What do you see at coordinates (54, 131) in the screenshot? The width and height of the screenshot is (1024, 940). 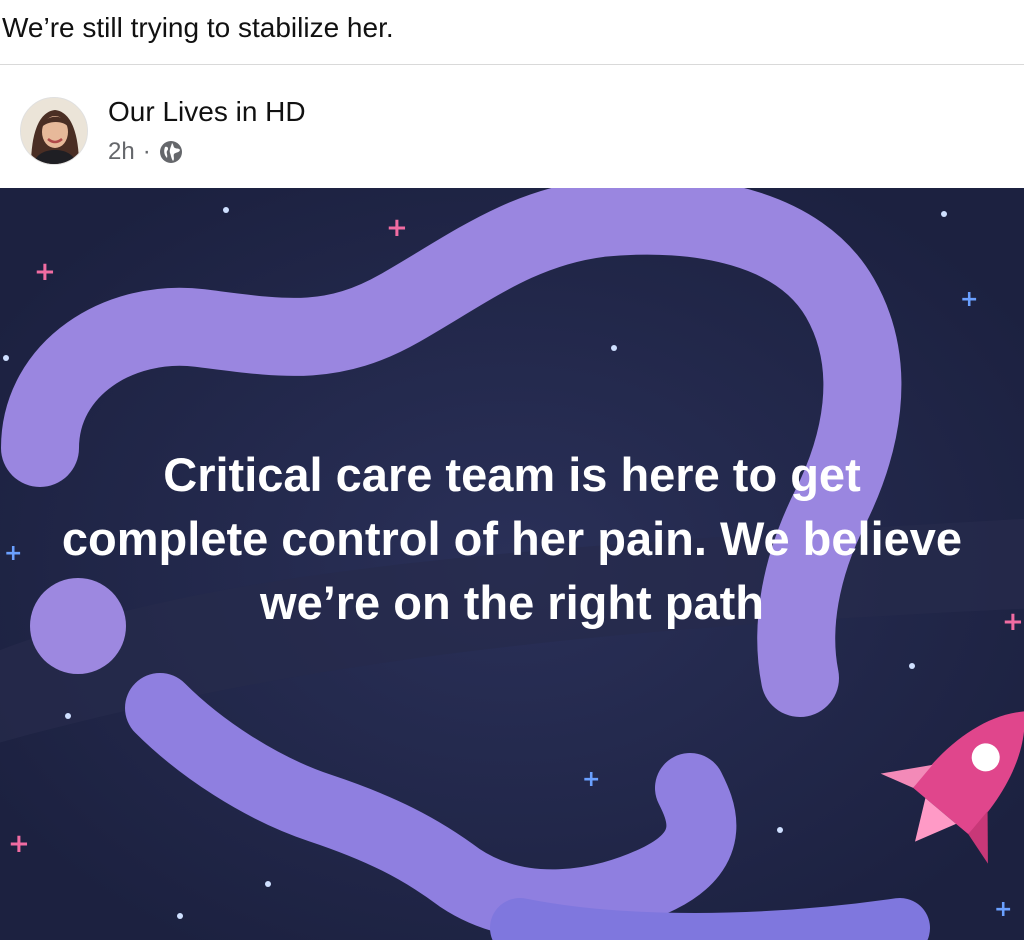 I see `avatar` at bounding box center [54, 131].